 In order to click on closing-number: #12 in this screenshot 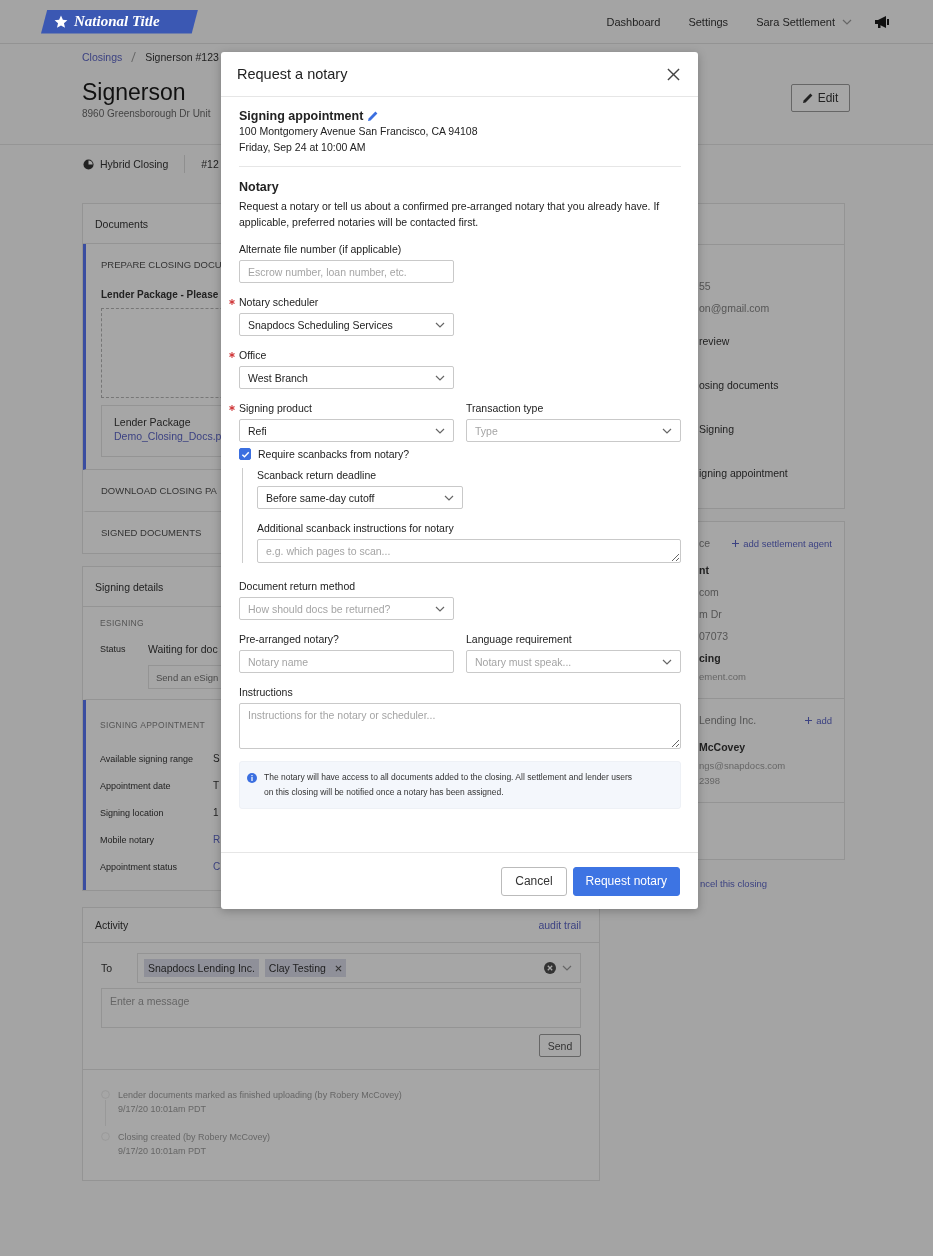, I will do `click(210, 164)`.